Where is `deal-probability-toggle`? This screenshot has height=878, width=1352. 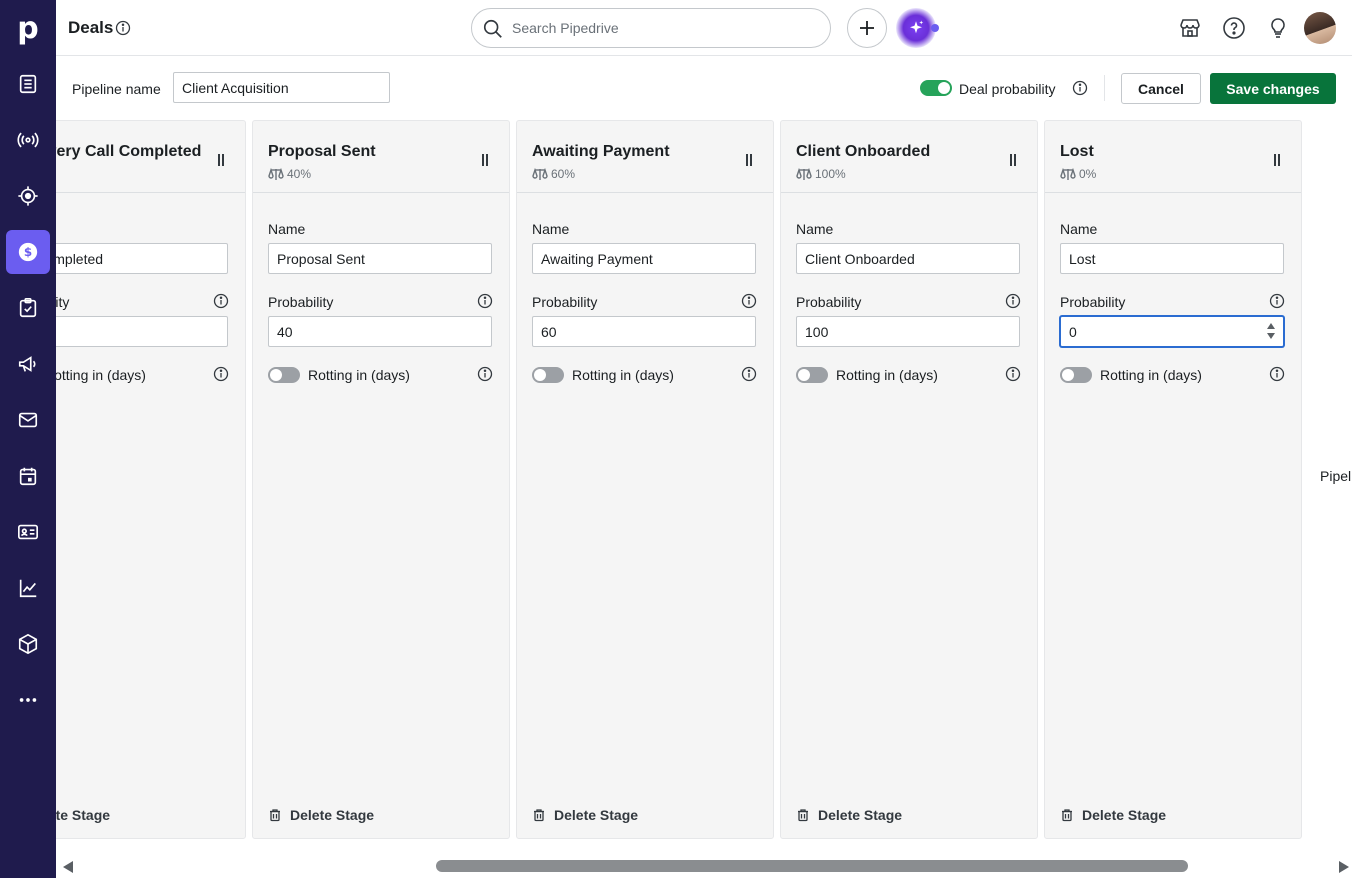 deal-probability-toggle is located at coordinates (936, 88).